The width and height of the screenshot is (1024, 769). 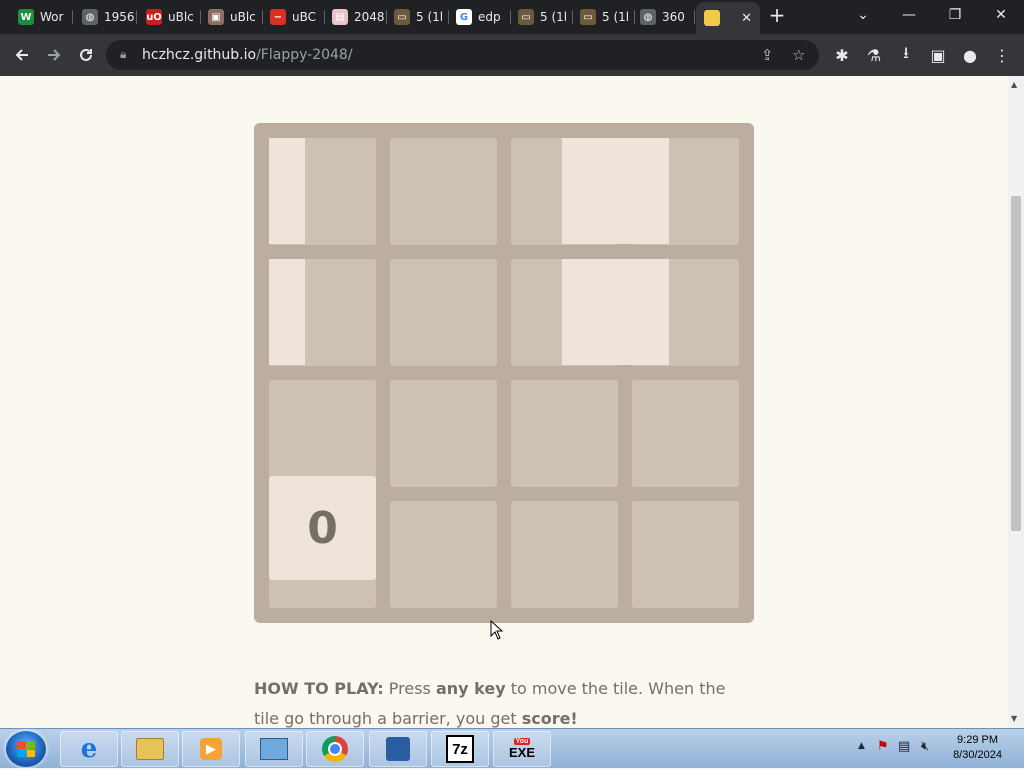 I want to click on tab-title: edp, so click(x=489, y=17).